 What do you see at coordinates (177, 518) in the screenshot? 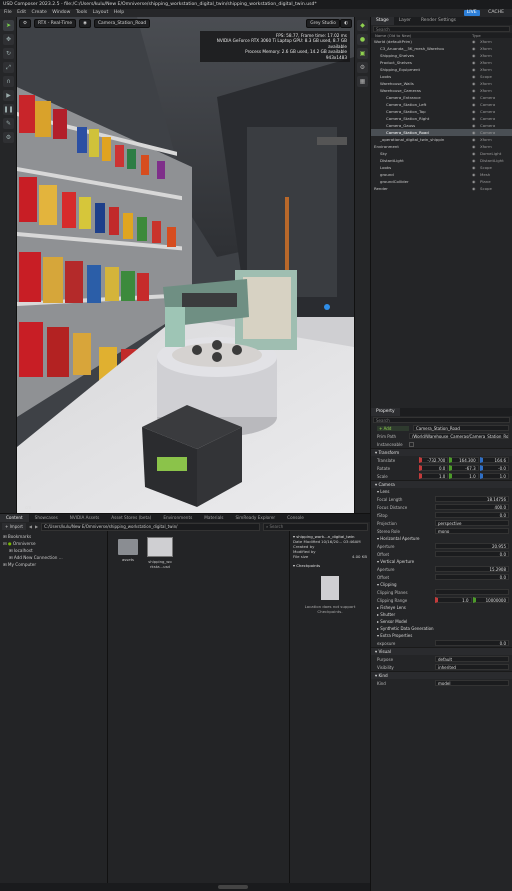
I see `tab-environments: Environments` at bounding box center [177, 518].